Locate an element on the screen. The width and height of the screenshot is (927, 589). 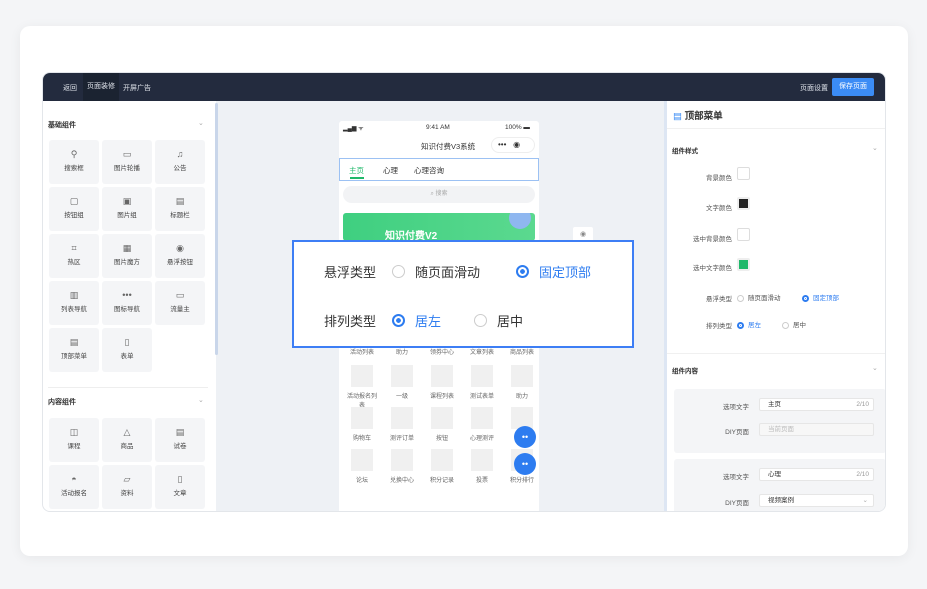
popup-arrange-radio-left: 居左 is located at coordinates (416, 320).